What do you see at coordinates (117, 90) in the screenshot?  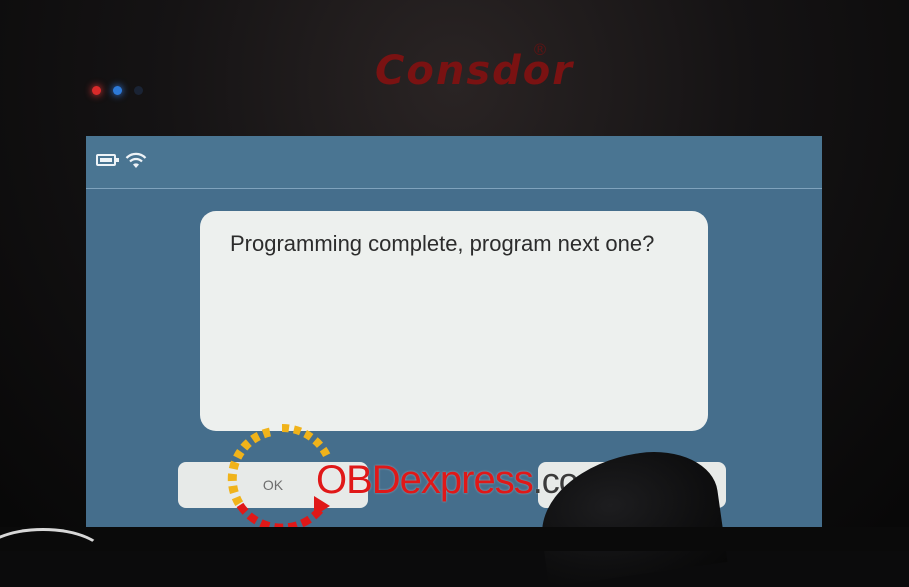 I see `status-led` at bounding box center [117, 90].